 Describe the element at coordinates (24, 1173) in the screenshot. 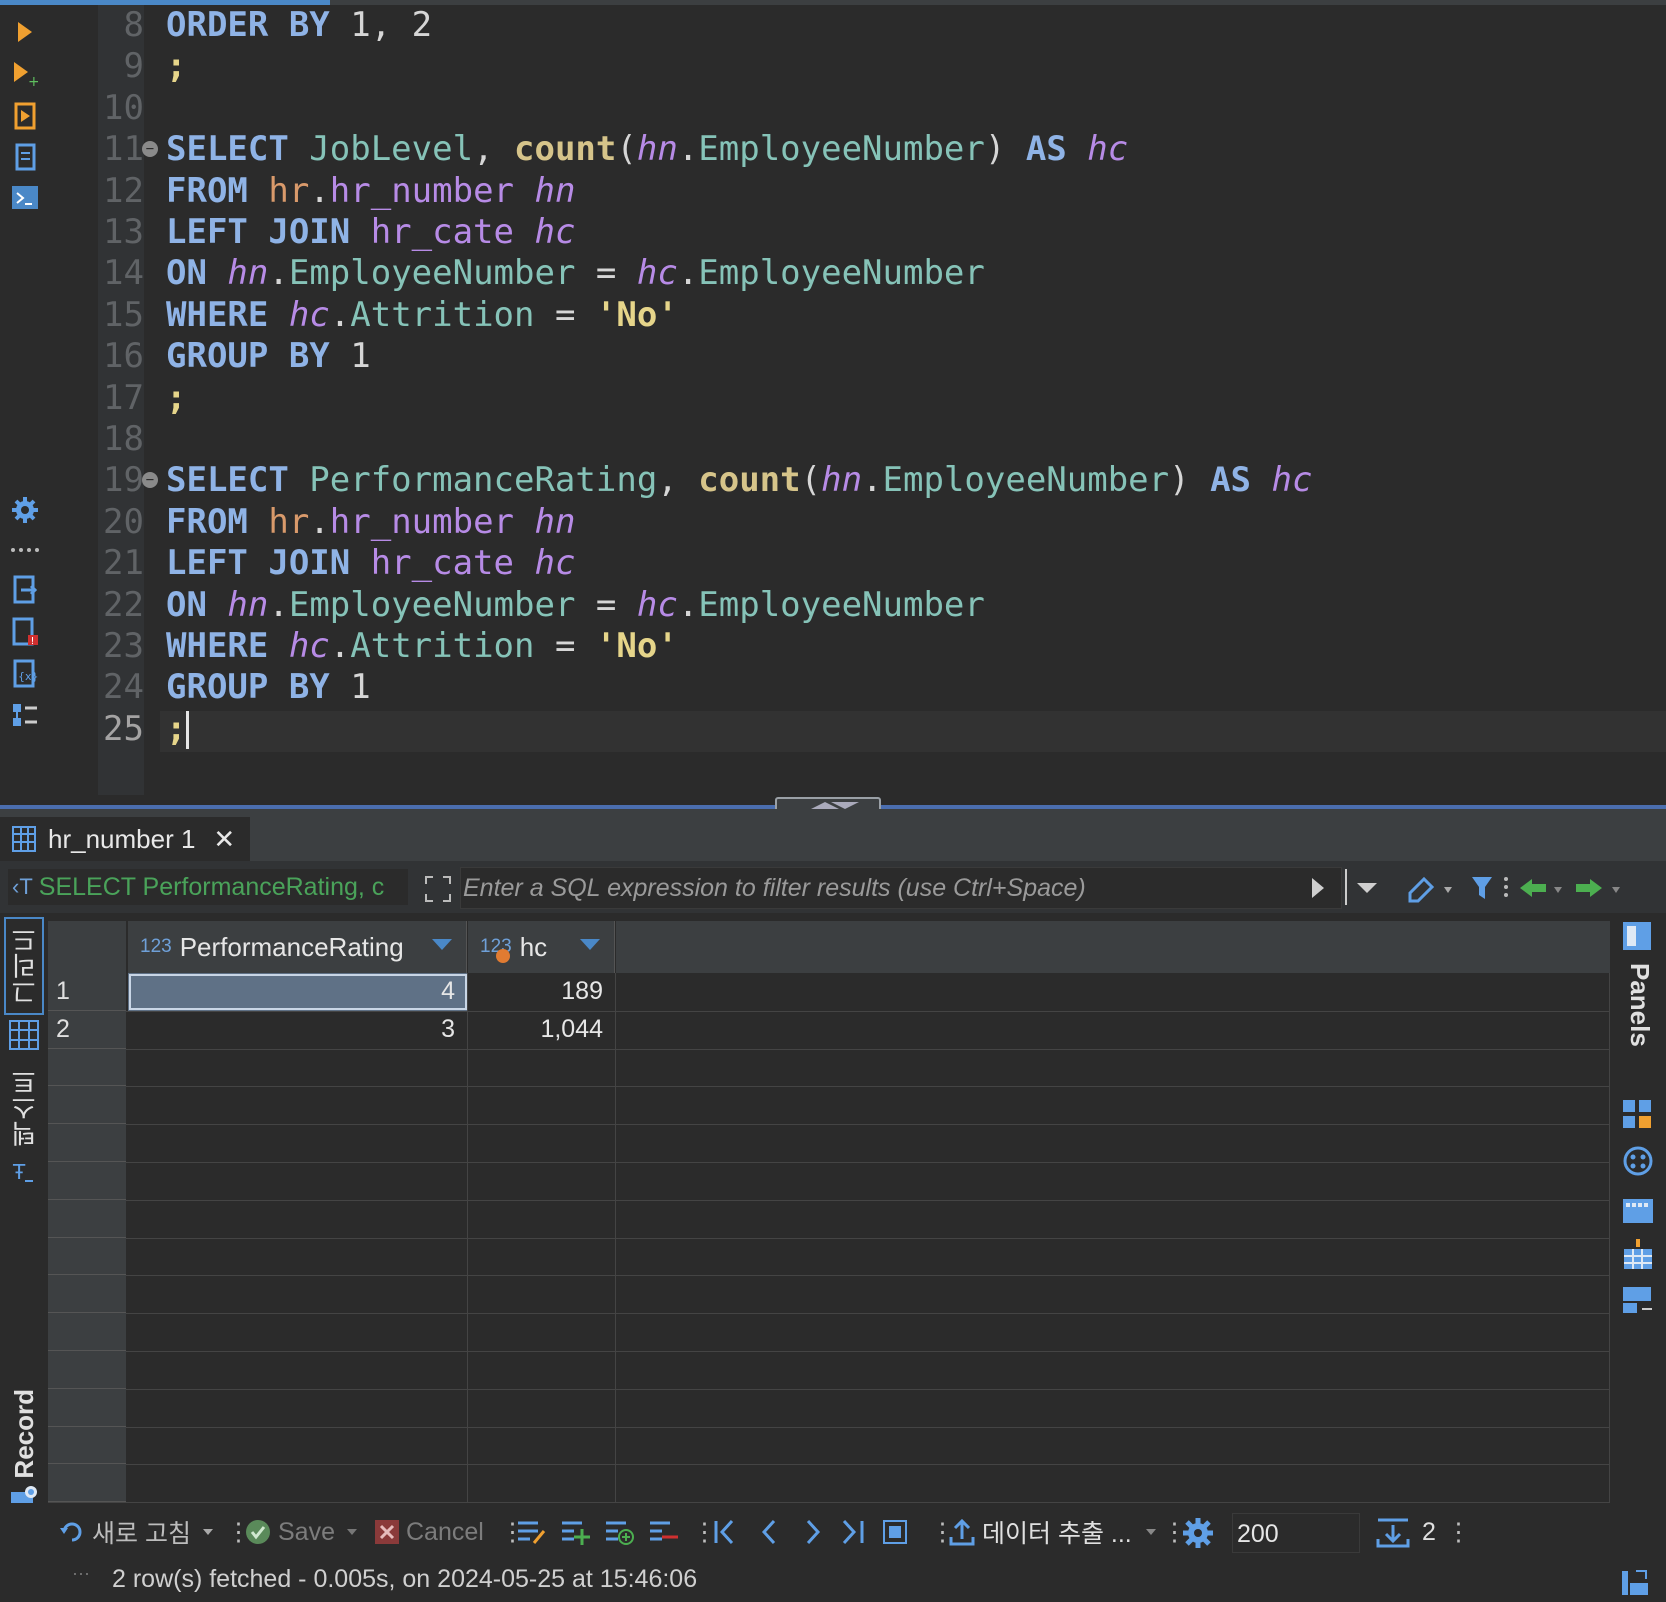

I see `text-view-icon: Ŧ` at that location.